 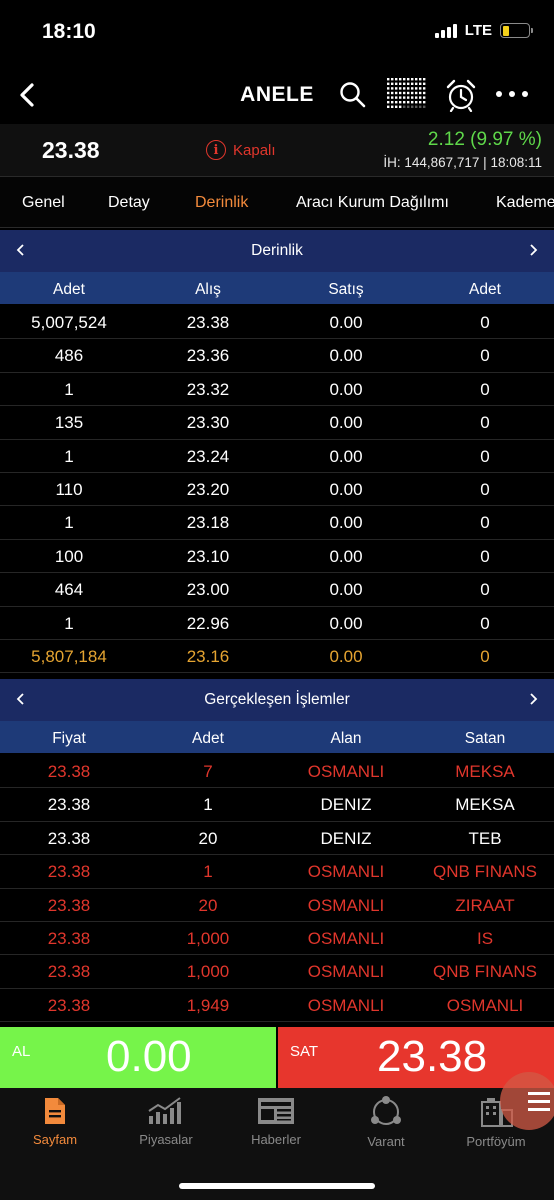 I want to click on network-label: LTE, so click(x=478, y=30).